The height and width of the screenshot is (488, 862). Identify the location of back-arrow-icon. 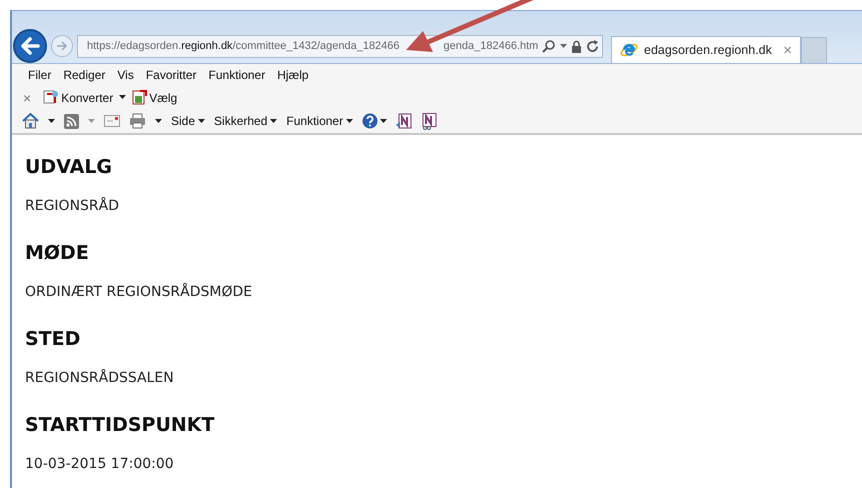
(30, 46).